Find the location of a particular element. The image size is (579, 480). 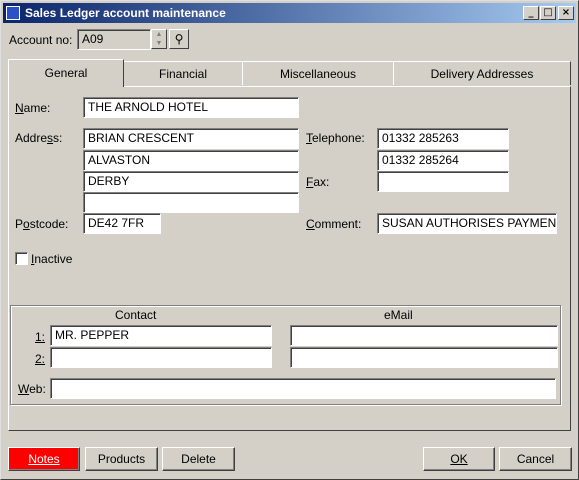

tab-general: General is located at coordinates (66, 73).